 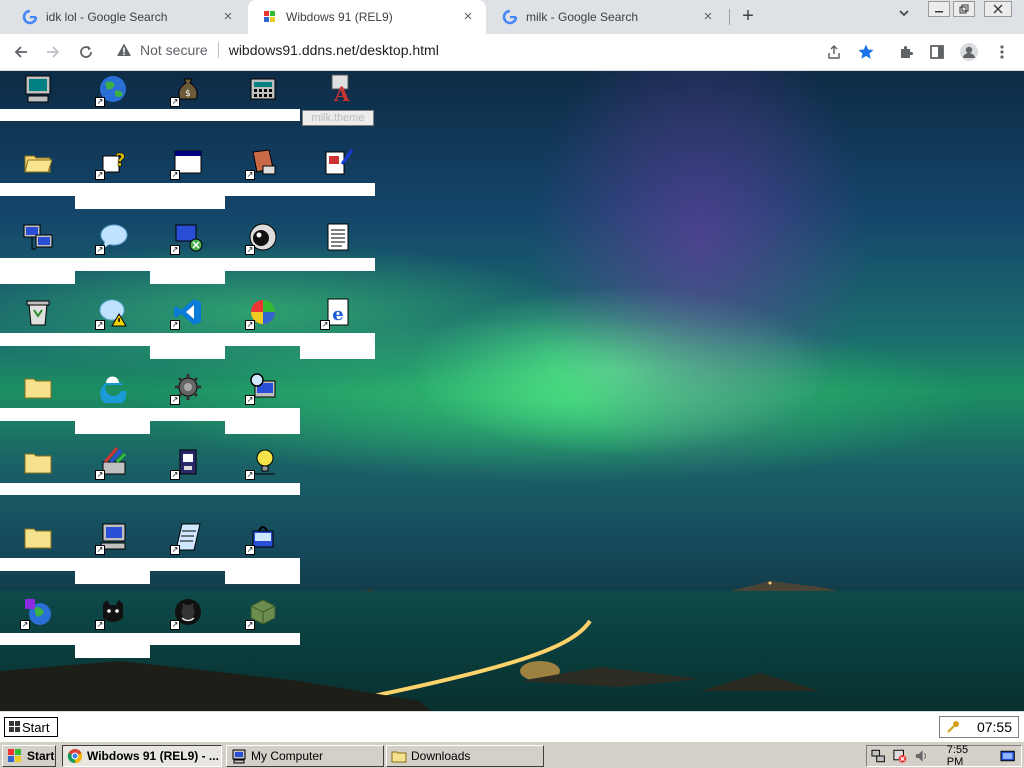 What do you see at coordinates (834, 52) in the screenshot?
I see `share-button` at bounding box center [834, 52].